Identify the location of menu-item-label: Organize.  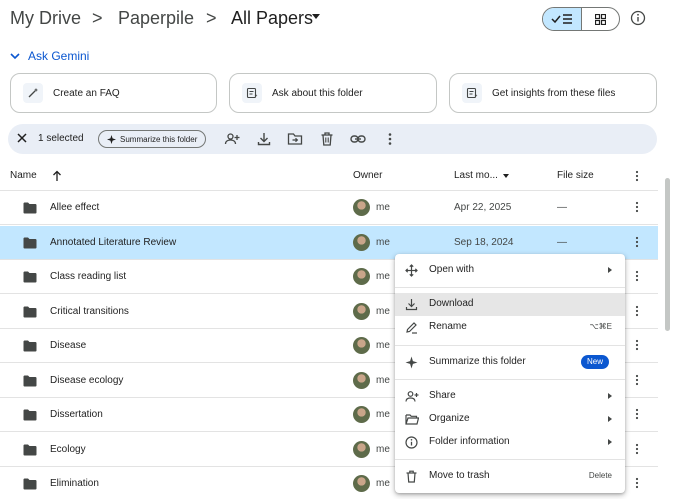
(449, 418).